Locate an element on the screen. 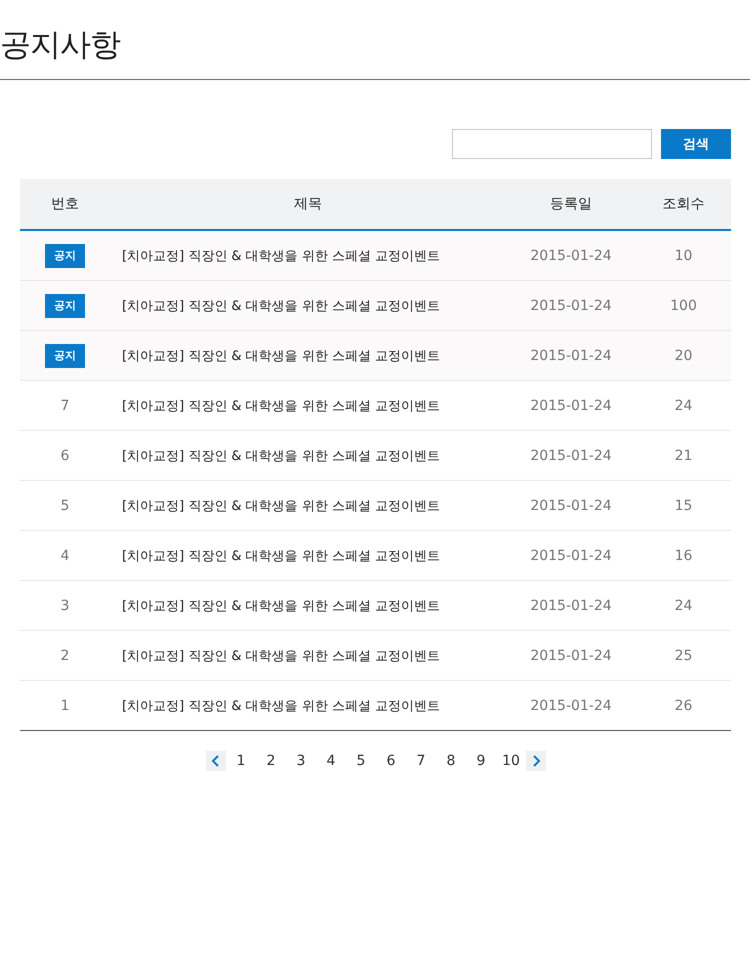  post-row: 1 [치아교정] 직장인 & 대학생을 위한 스페셜 교정이벤트 2015-01-24 26 is located at coordinates (375, 705).